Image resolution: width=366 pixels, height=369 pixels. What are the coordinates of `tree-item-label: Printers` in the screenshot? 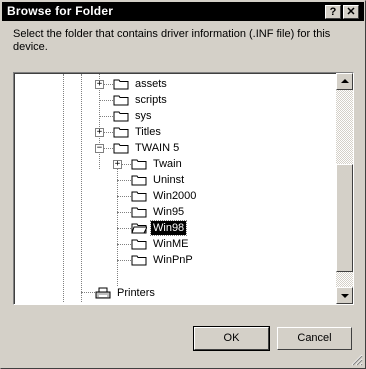 It's located at (136, 293).